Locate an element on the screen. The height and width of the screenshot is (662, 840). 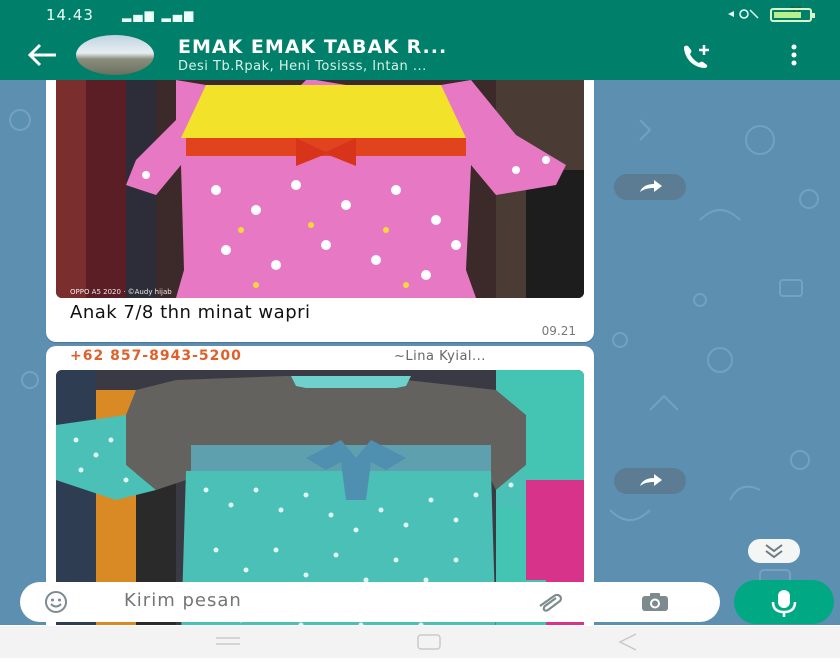
more-vert-icon is located at coordinates (794, 55).